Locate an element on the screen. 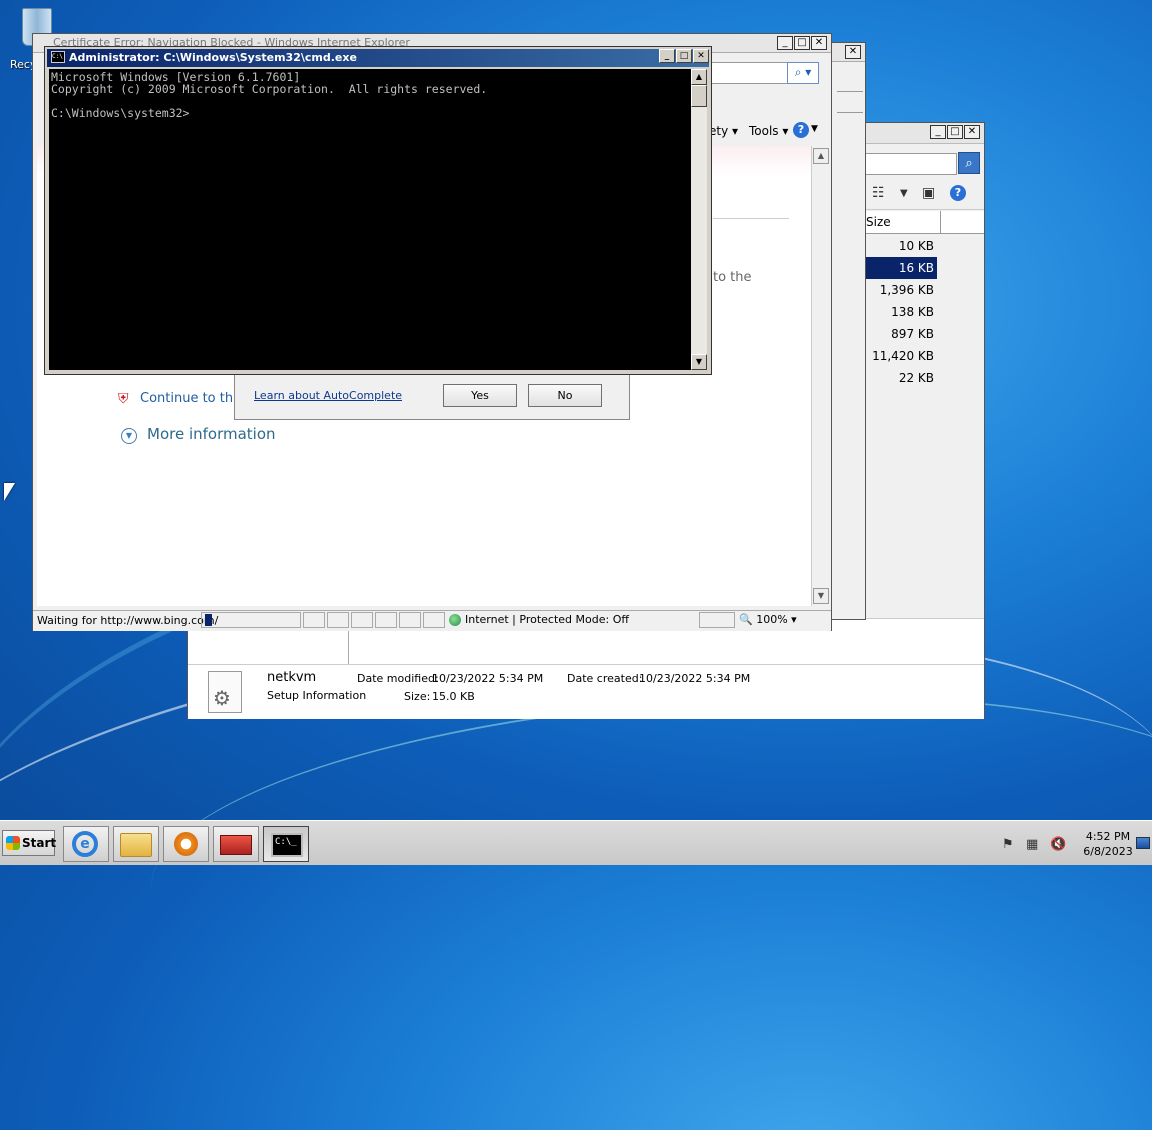 Image resolution: width=1152 pixels, height=1130 pixels. divider is located at coordinates (751, 218).